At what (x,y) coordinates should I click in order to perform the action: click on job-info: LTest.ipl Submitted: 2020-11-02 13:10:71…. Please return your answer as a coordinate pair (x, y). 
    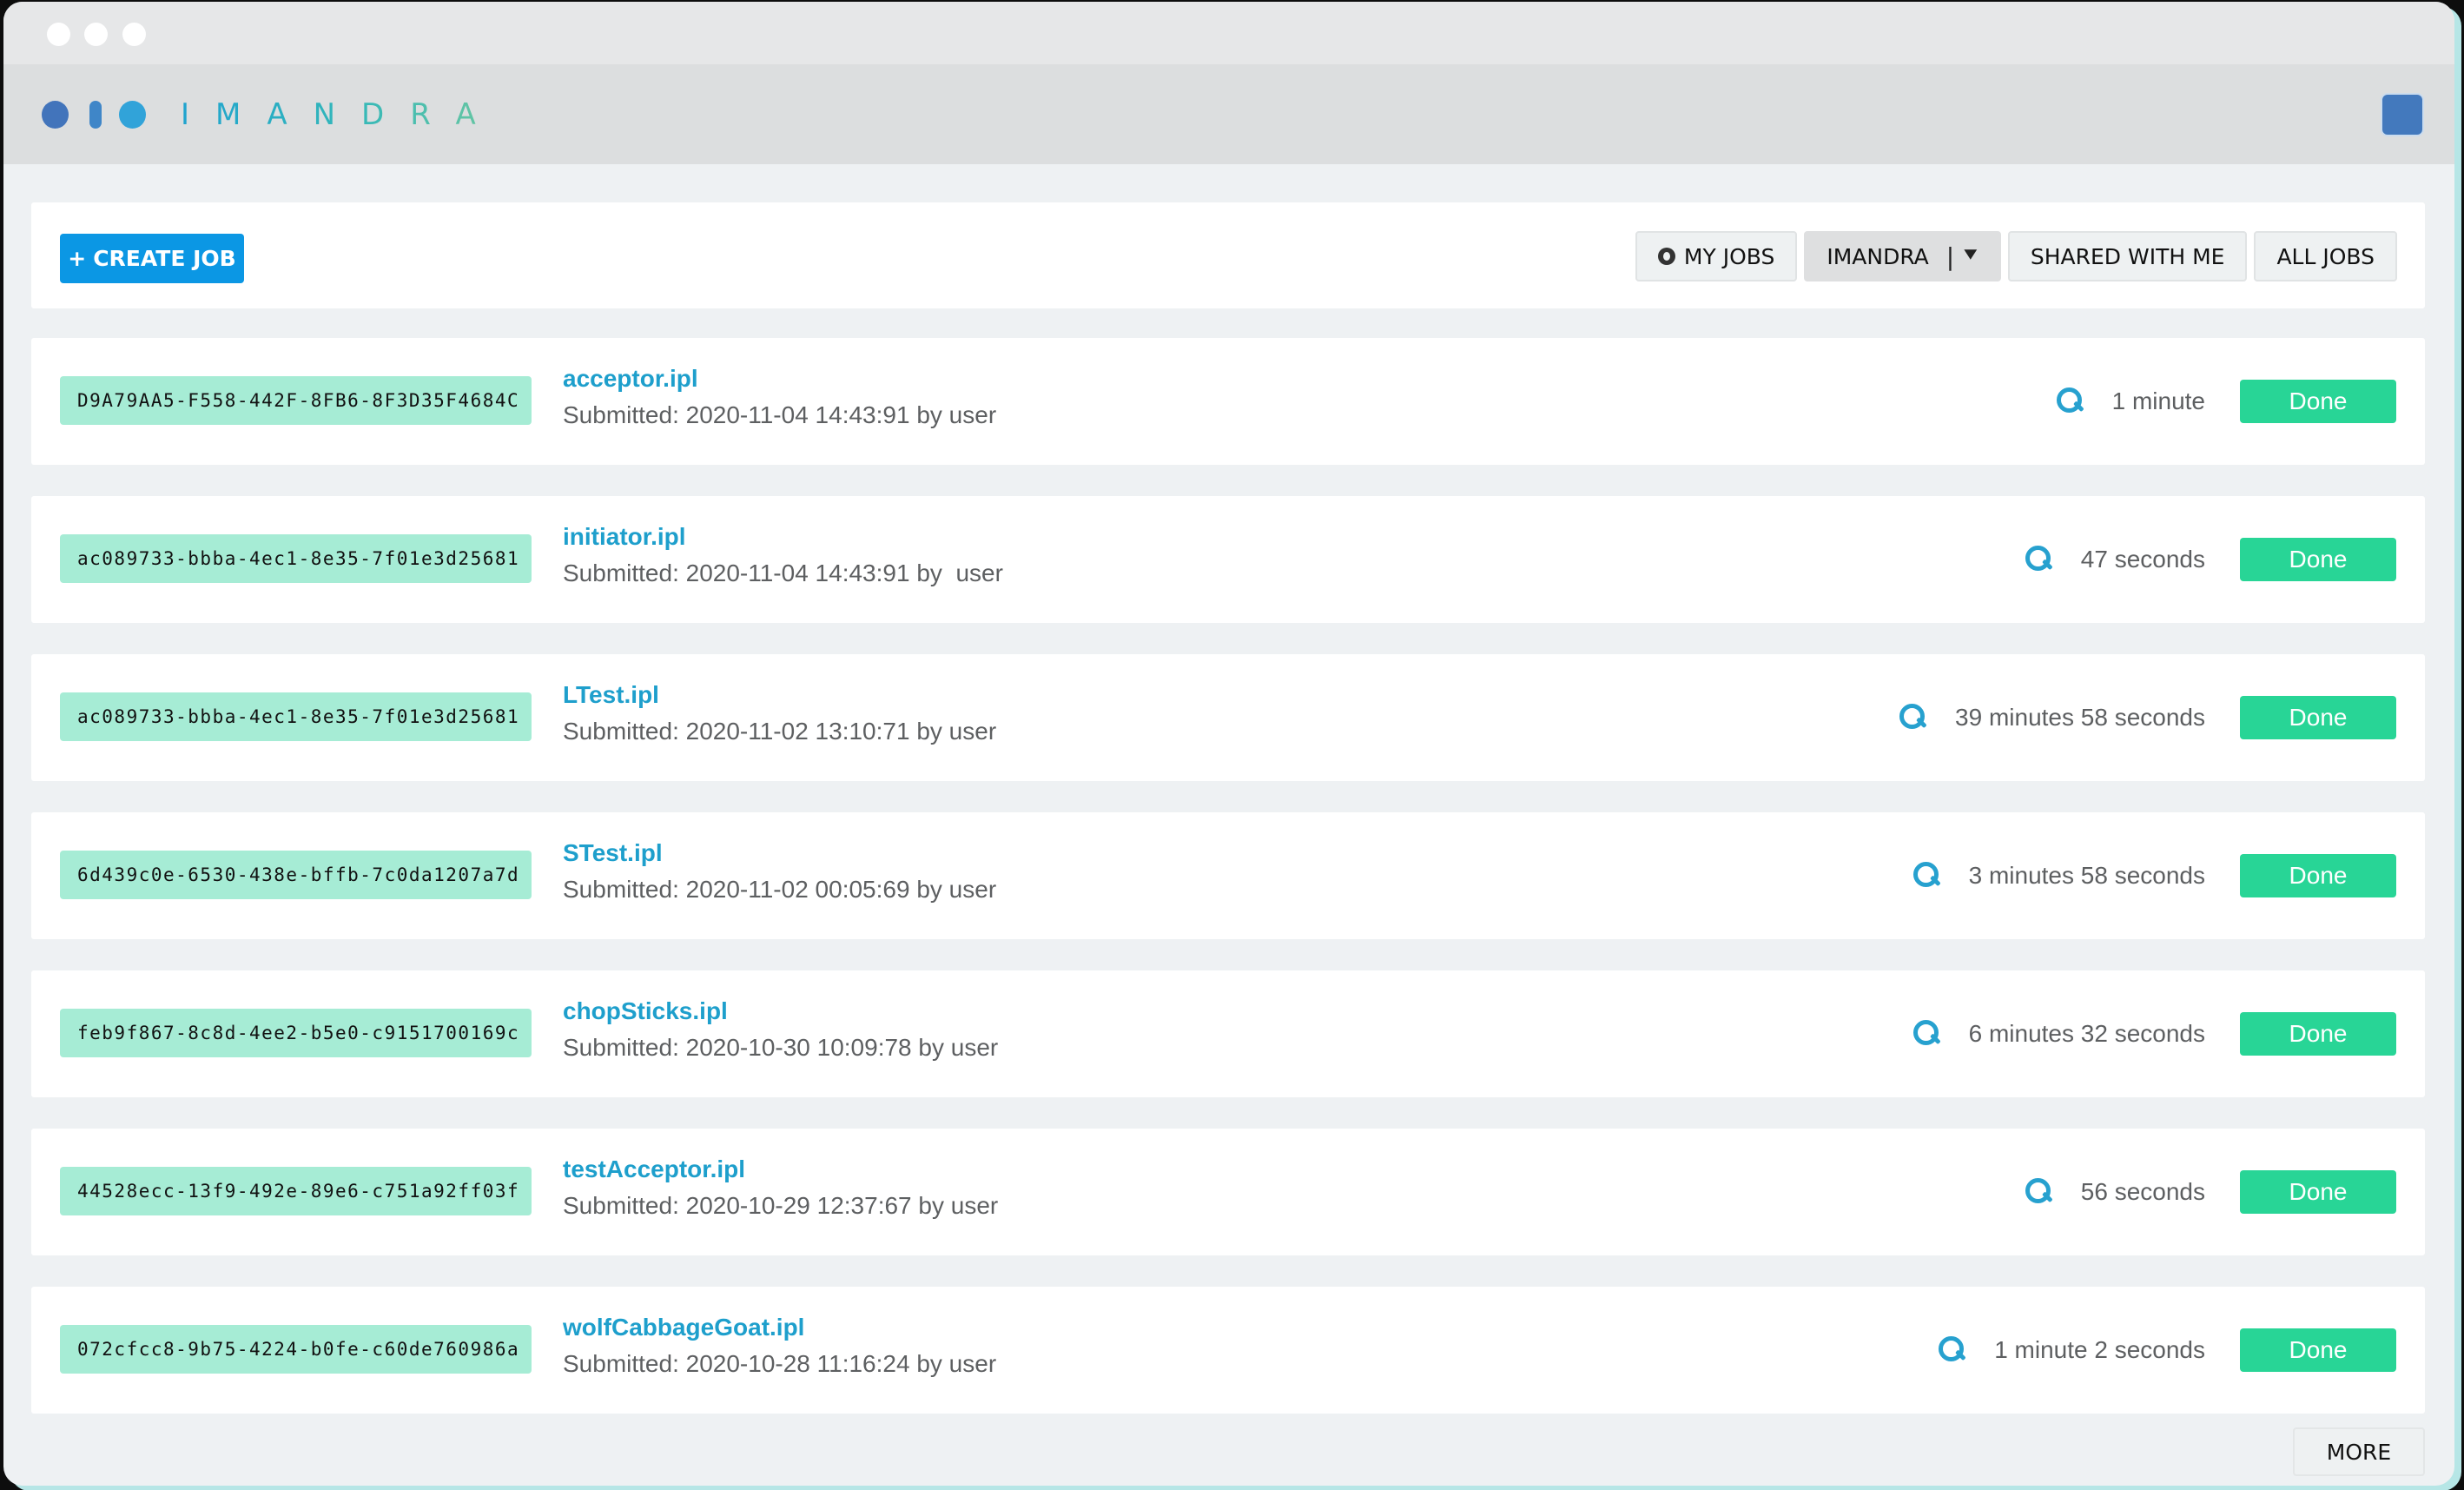
    Looking at the image, I should click on (779, 713).